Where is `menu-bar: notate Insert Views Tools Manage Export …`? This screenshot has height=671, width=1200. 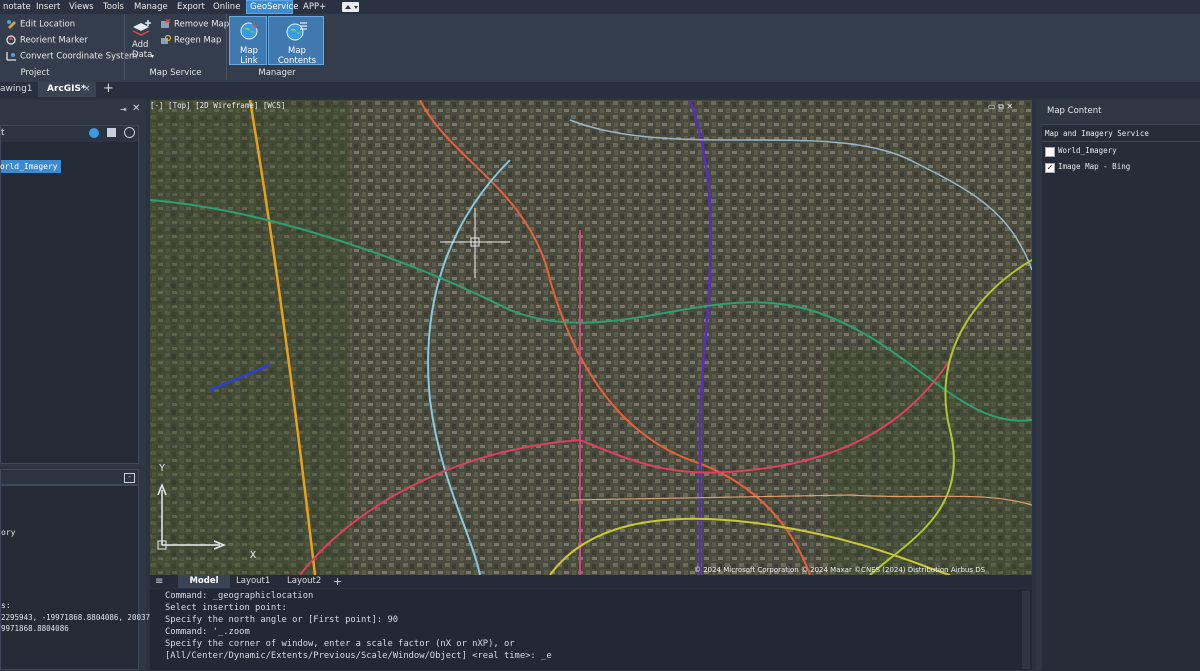 menu-bar: notate Insert Views Tools Manage Export … is located at coordinates (600, 7).